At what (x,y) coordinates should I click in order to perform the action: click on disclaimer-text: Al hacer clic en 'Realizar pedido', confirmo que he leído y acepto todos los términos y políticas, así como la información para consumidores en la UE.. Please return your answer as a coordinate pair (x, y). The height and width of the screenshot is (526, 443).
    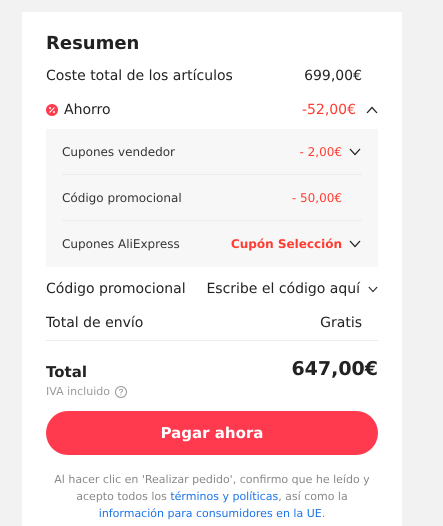
    Looking at the image, I should click on (212, 497).